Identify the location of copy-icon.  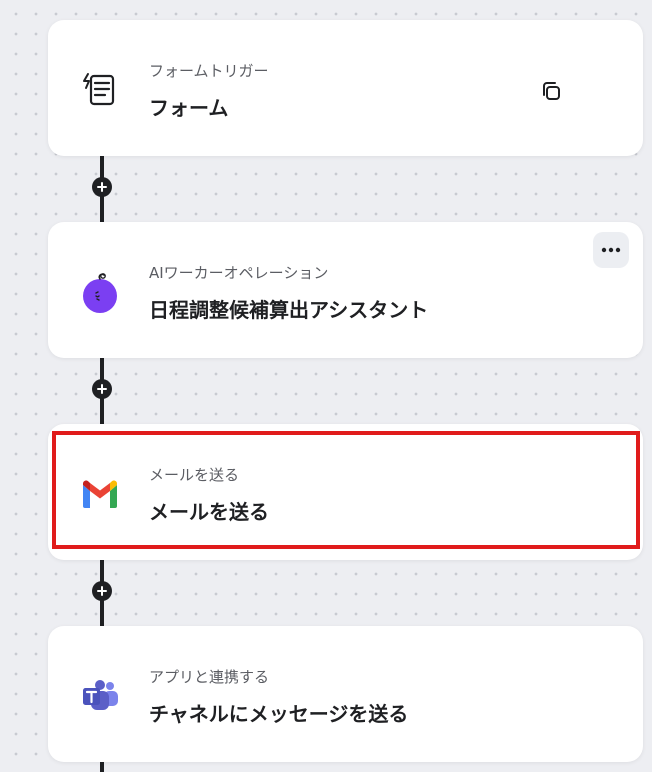
(551, 91).